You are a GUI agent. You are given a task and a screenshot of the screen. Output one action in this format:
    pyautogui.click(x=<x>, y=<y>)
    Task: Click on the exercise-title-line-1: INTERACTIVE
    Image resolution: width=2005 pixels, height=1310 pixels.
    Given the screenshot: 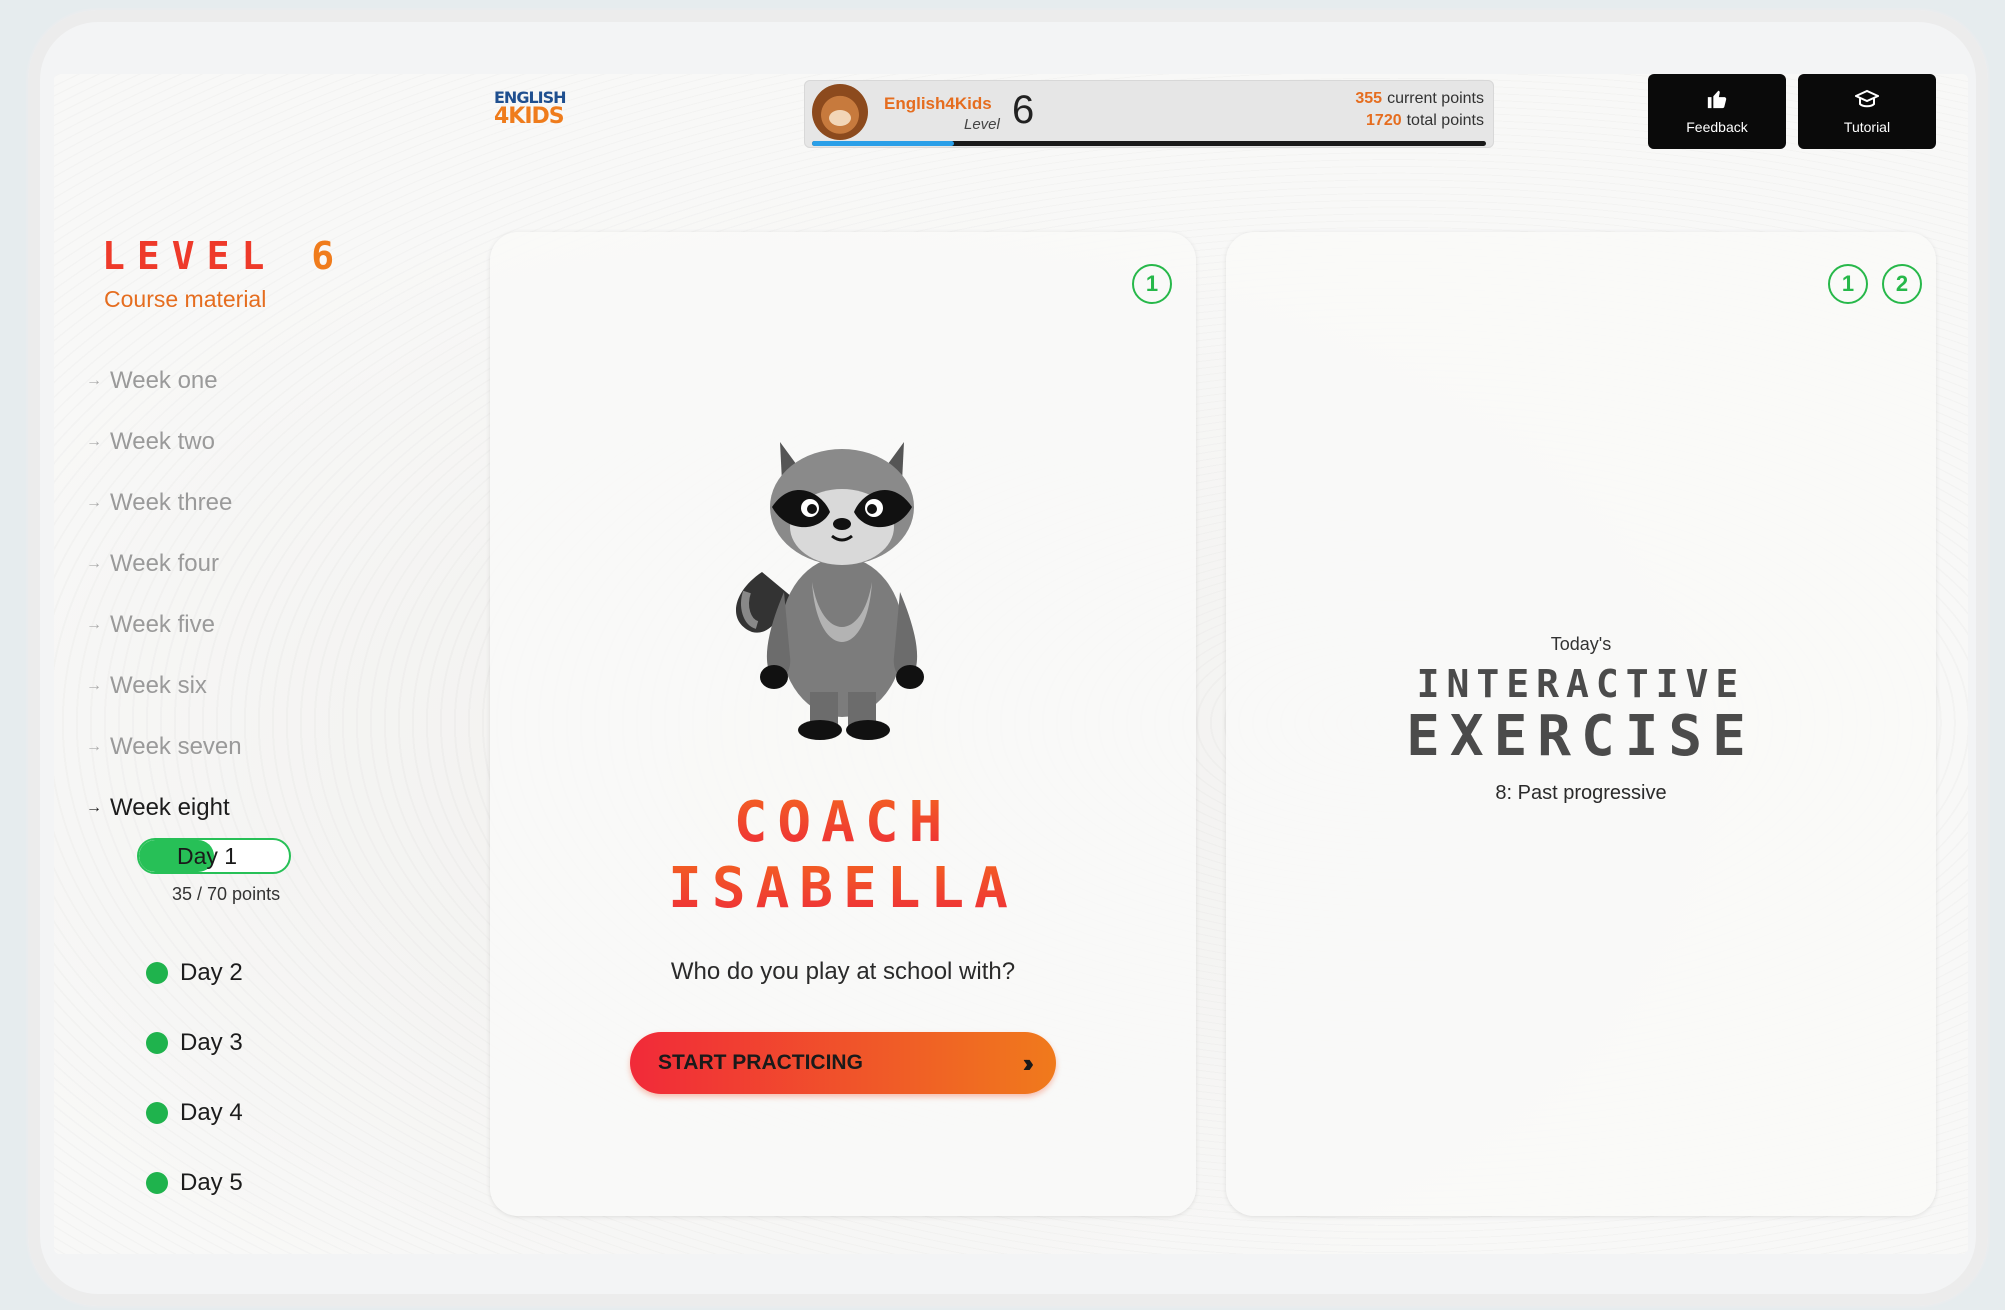 What is the action you would take?
    pyautogui.click(x=1581, y=684)
    